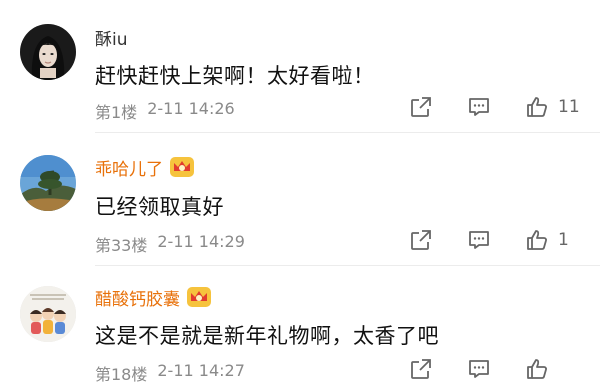  I want to click on like-count: 11, so click(569, 107).